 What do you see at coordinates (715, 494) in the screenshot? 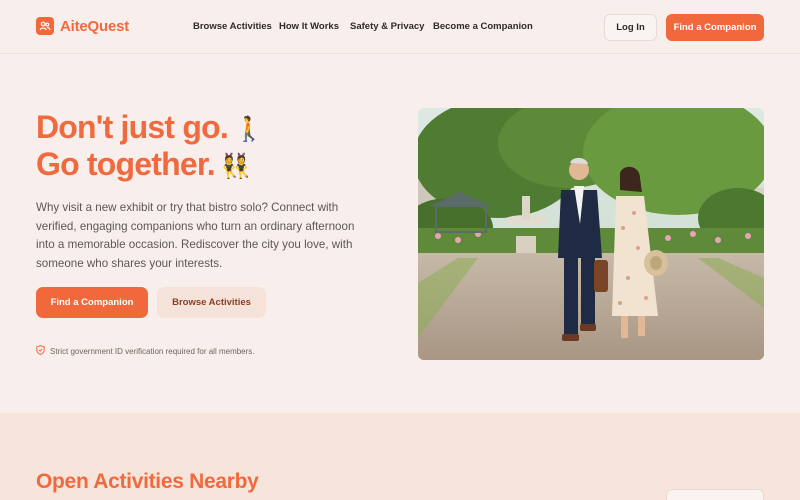
I see `activities-filter-control` at bounding box center [715, 494].